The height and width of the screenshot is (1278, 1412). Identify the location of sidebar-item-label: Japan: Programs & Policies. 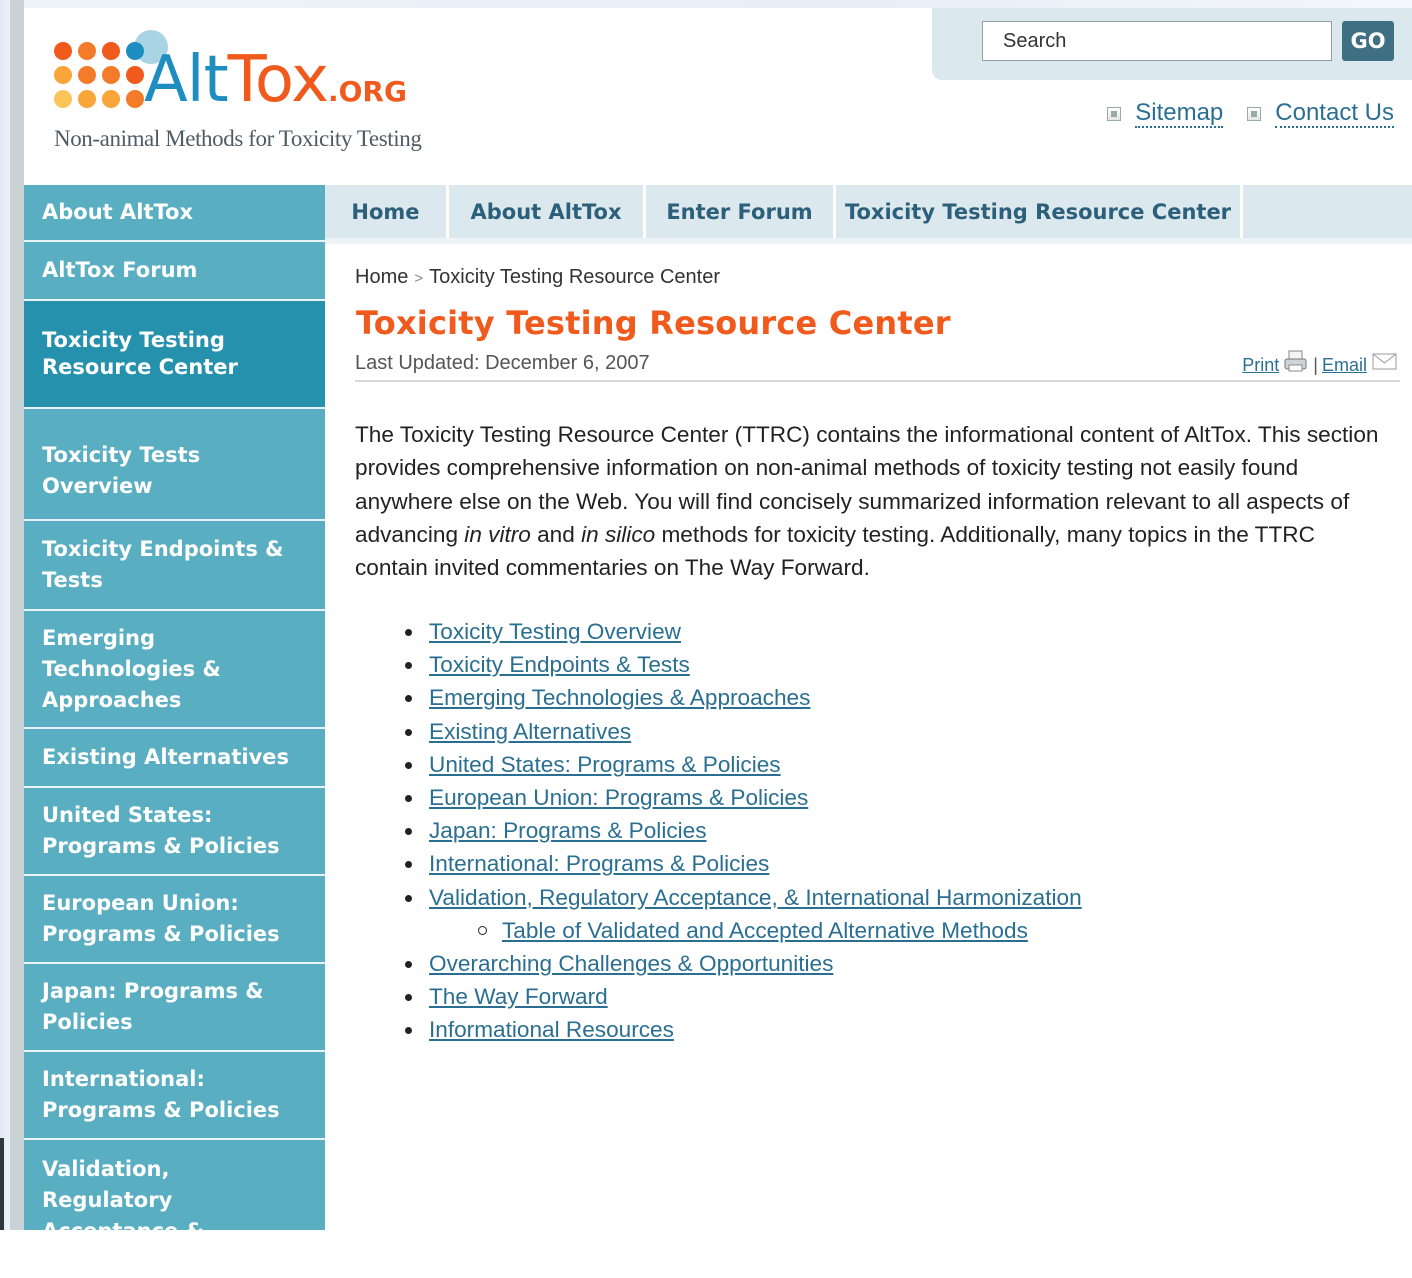
(153, 1006).